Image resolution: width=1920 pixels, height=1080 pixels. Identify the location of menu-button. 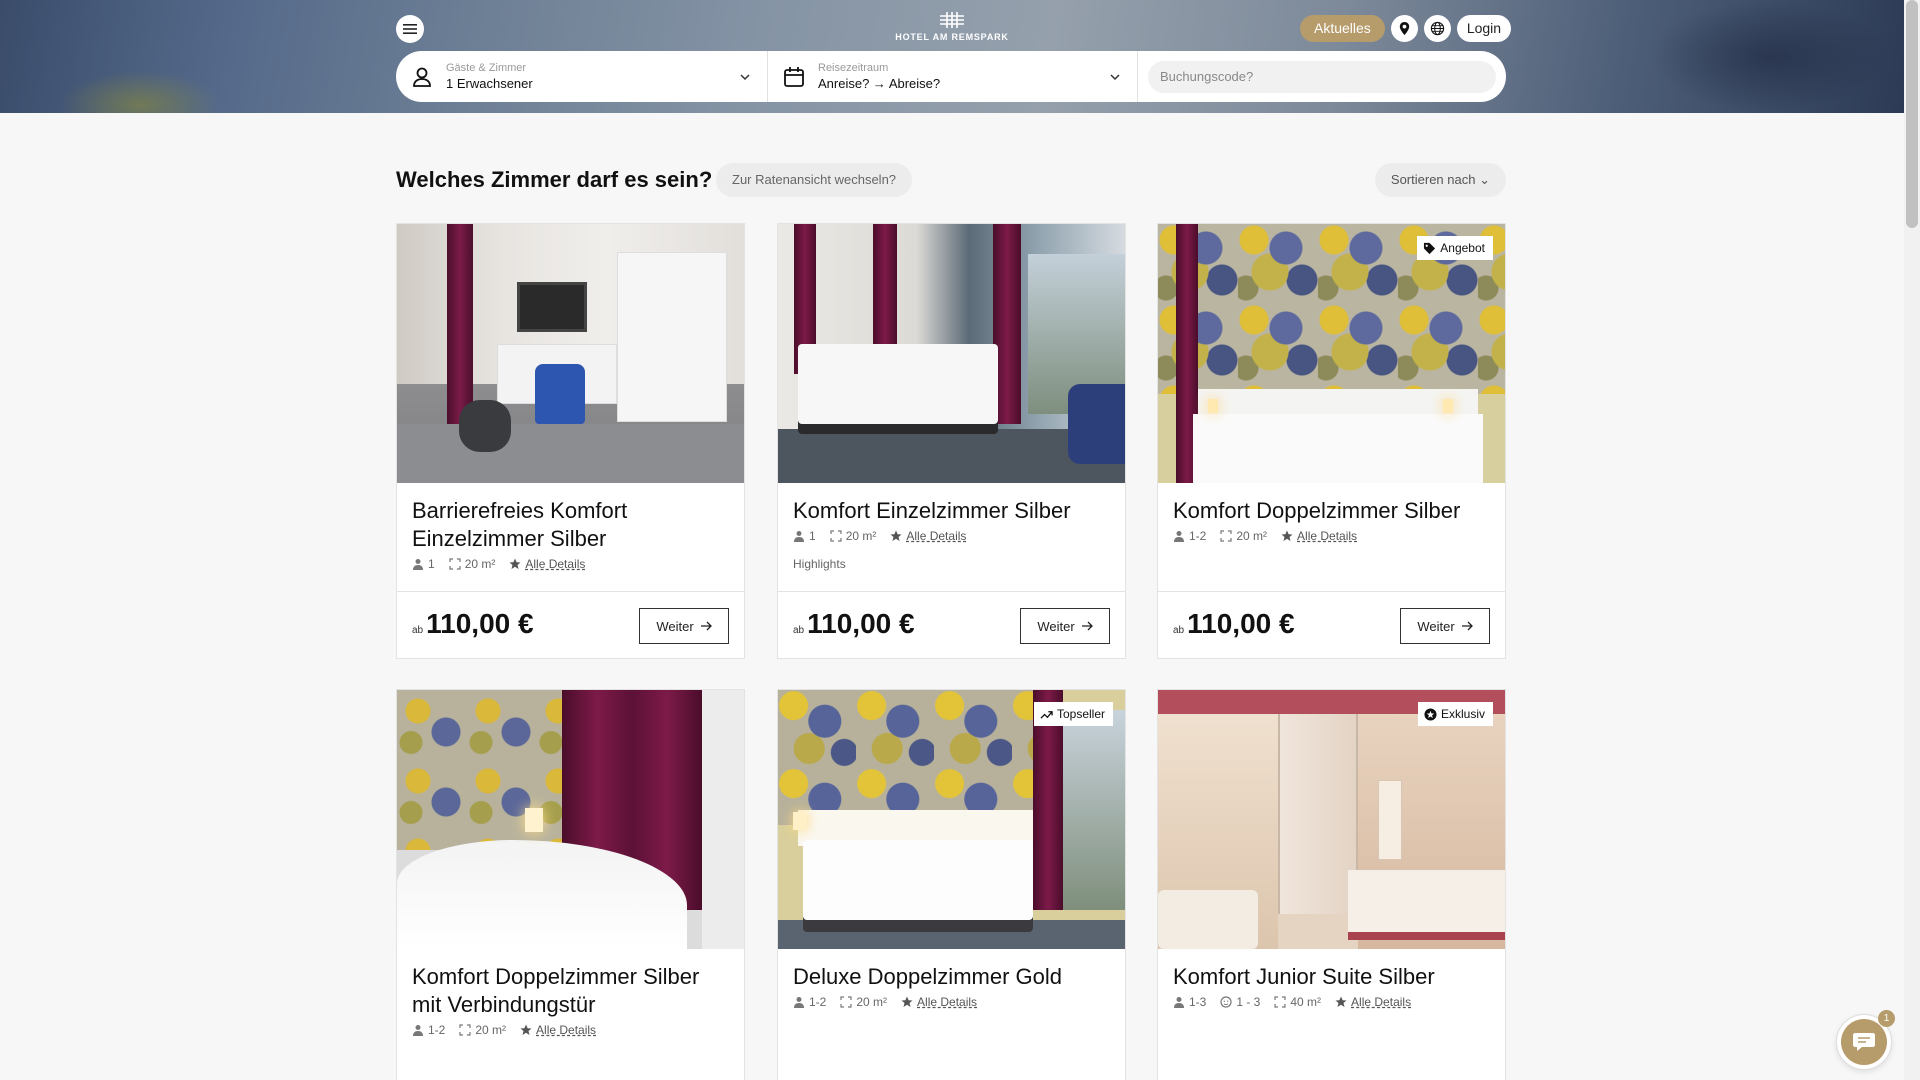
(410, 29).